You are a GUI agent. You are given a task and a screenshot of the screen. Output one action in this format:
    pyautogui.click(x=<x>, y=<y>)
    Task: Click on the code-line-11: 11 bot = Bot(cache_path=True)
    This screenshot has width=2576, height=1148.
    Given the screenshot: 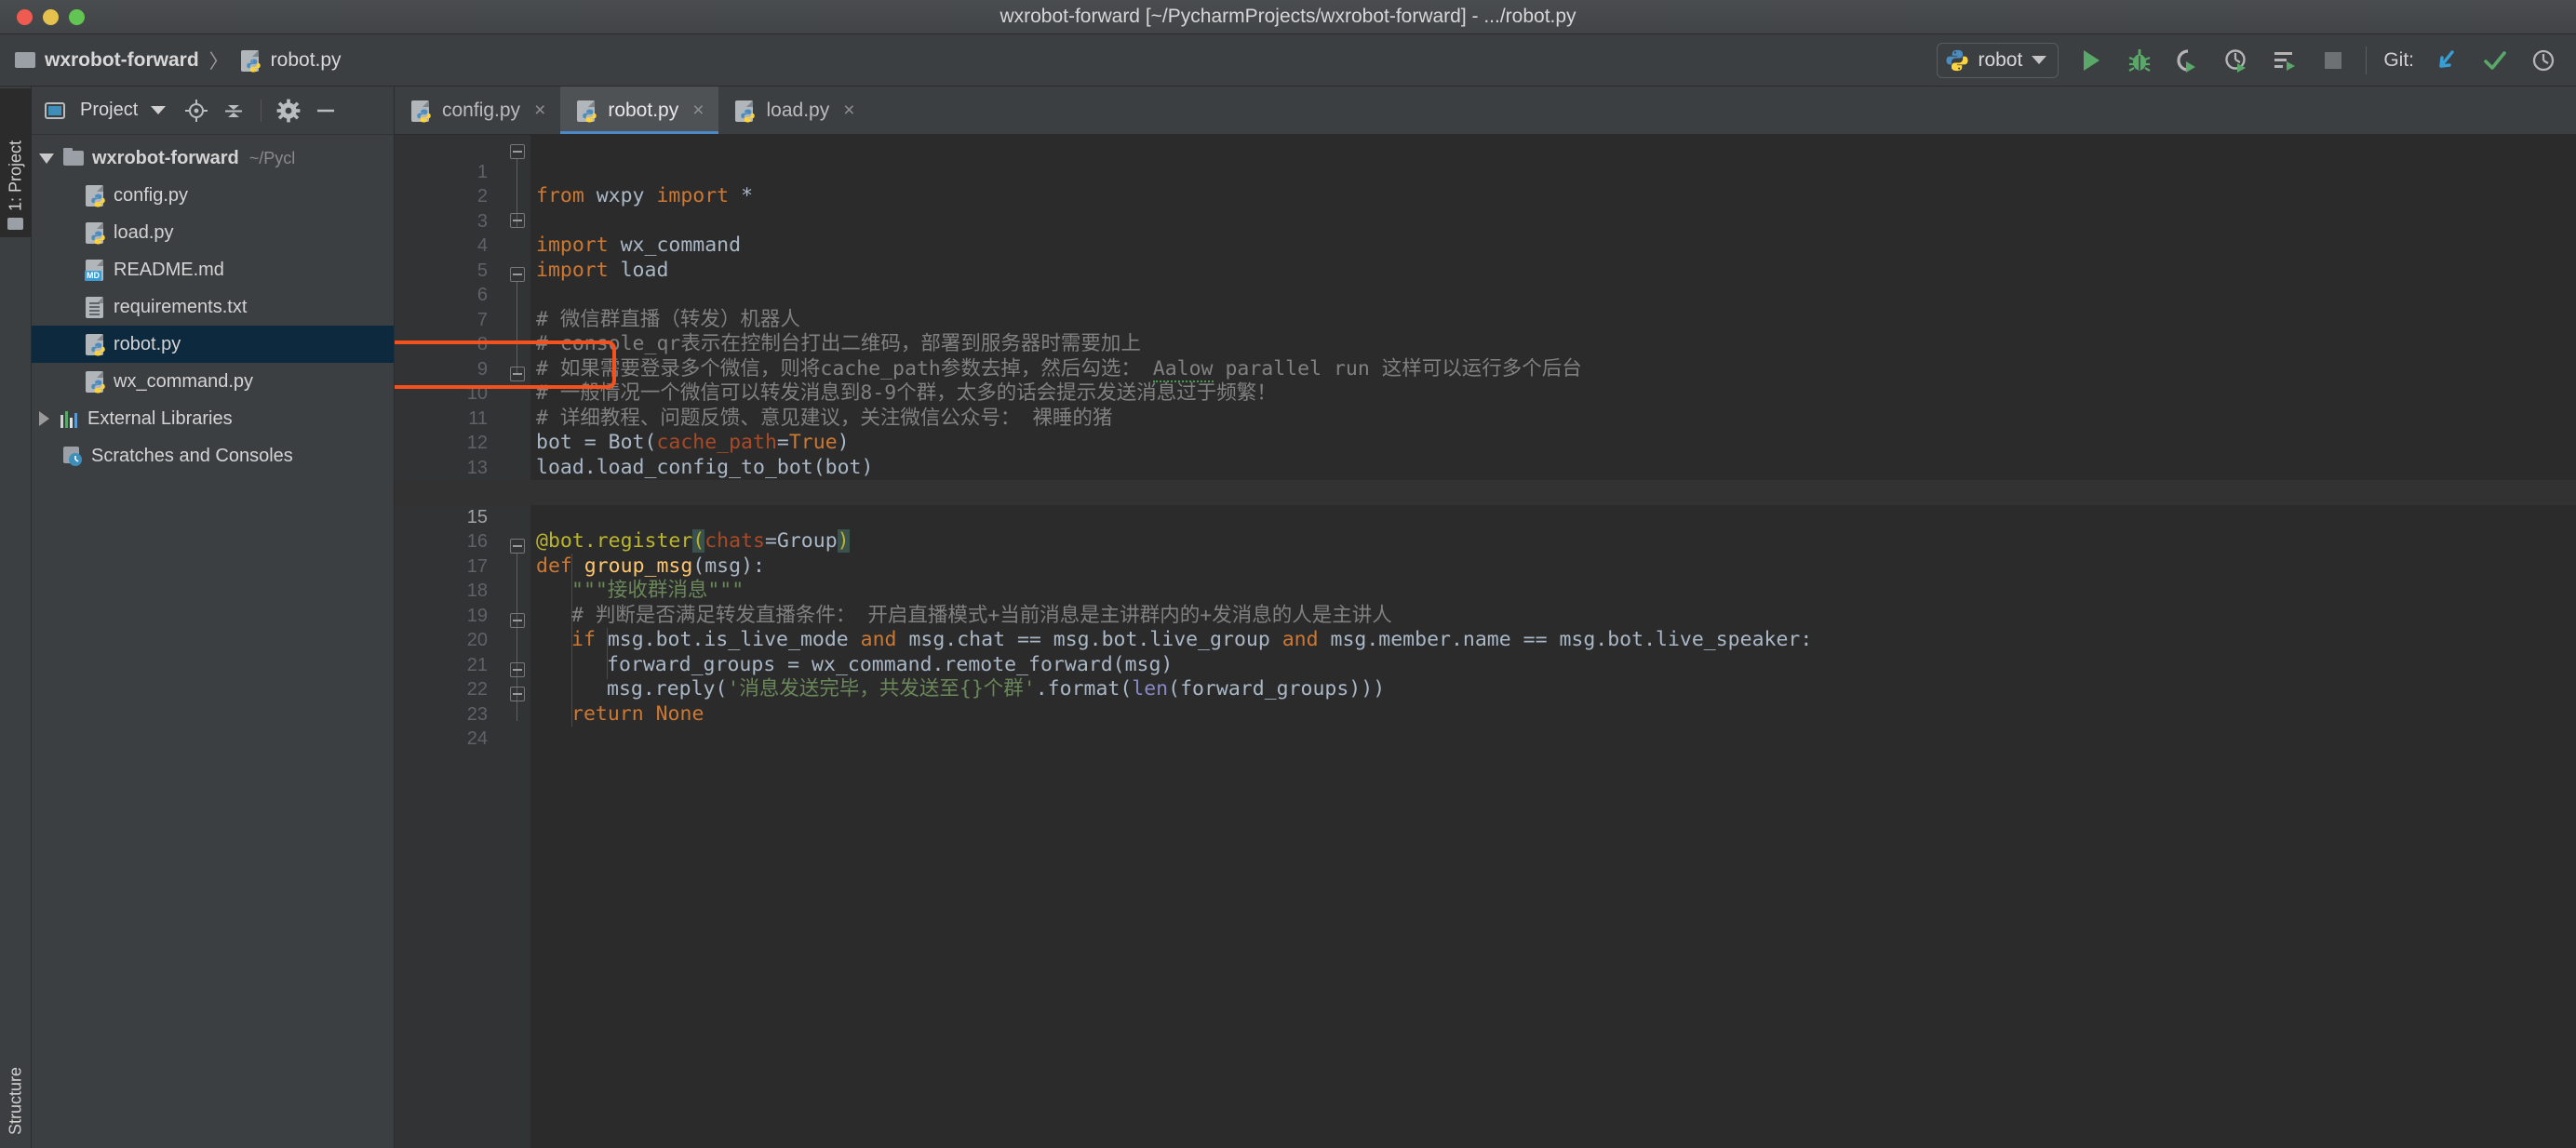 What is the action you would take?
    pyautogui.click(x=1485, y=418)
    